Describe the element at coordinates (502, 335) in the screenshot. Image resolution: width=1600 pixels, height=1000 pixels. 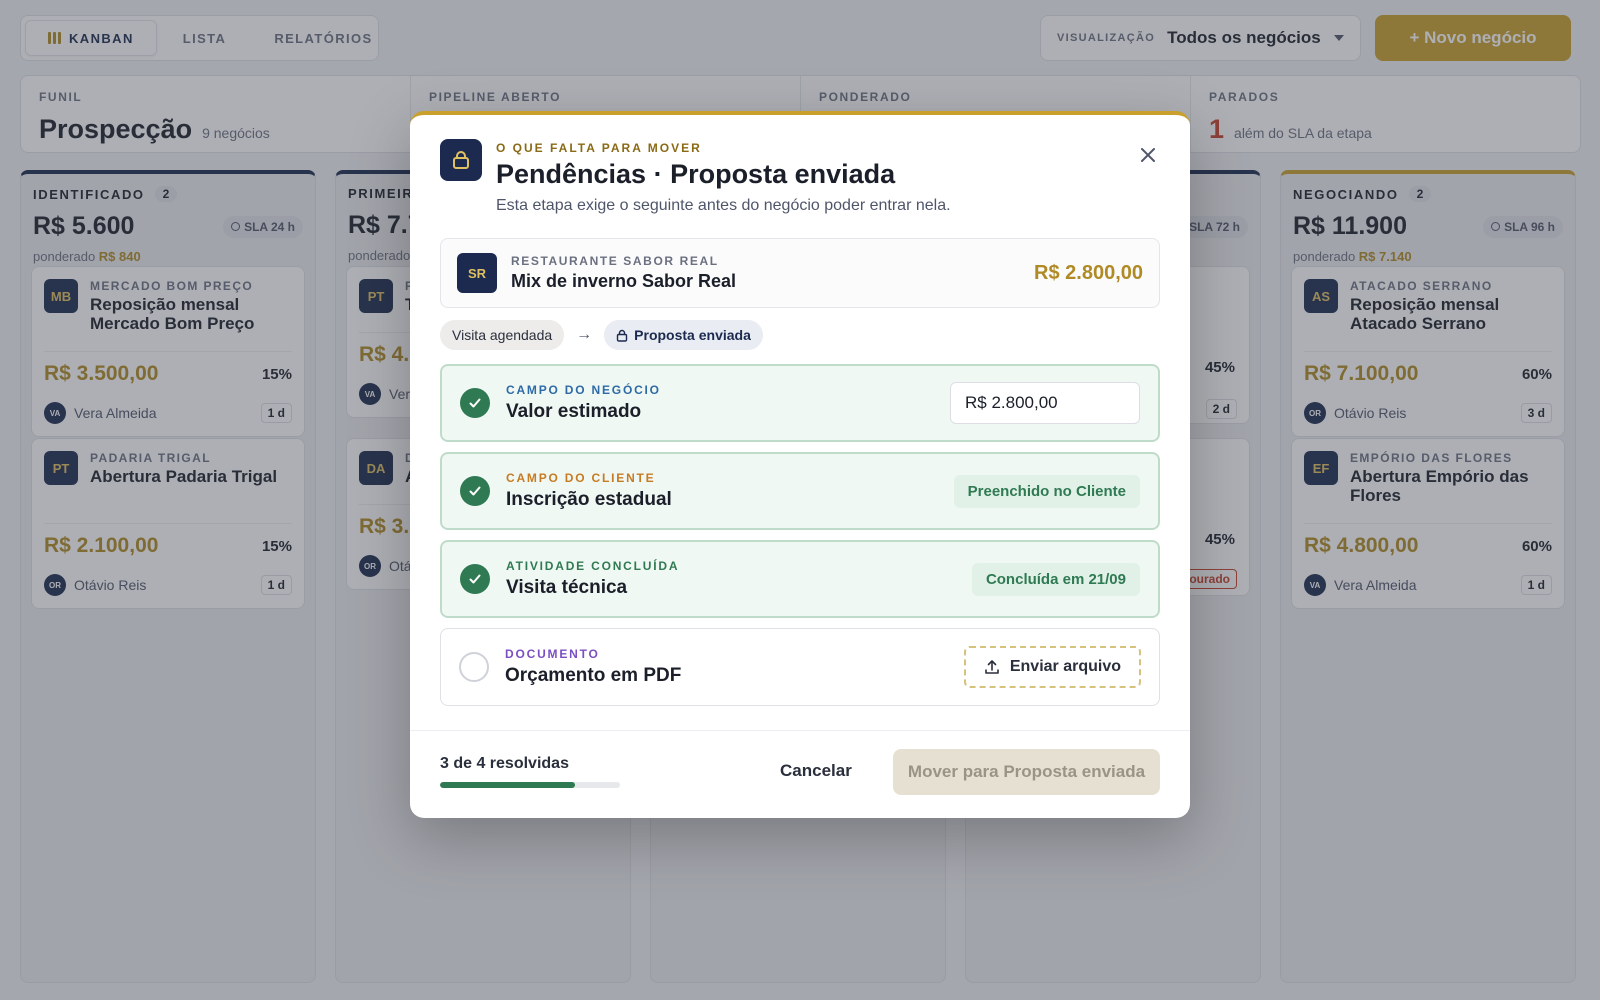
I see `from-stage-pill: Visita agendada` at that location.